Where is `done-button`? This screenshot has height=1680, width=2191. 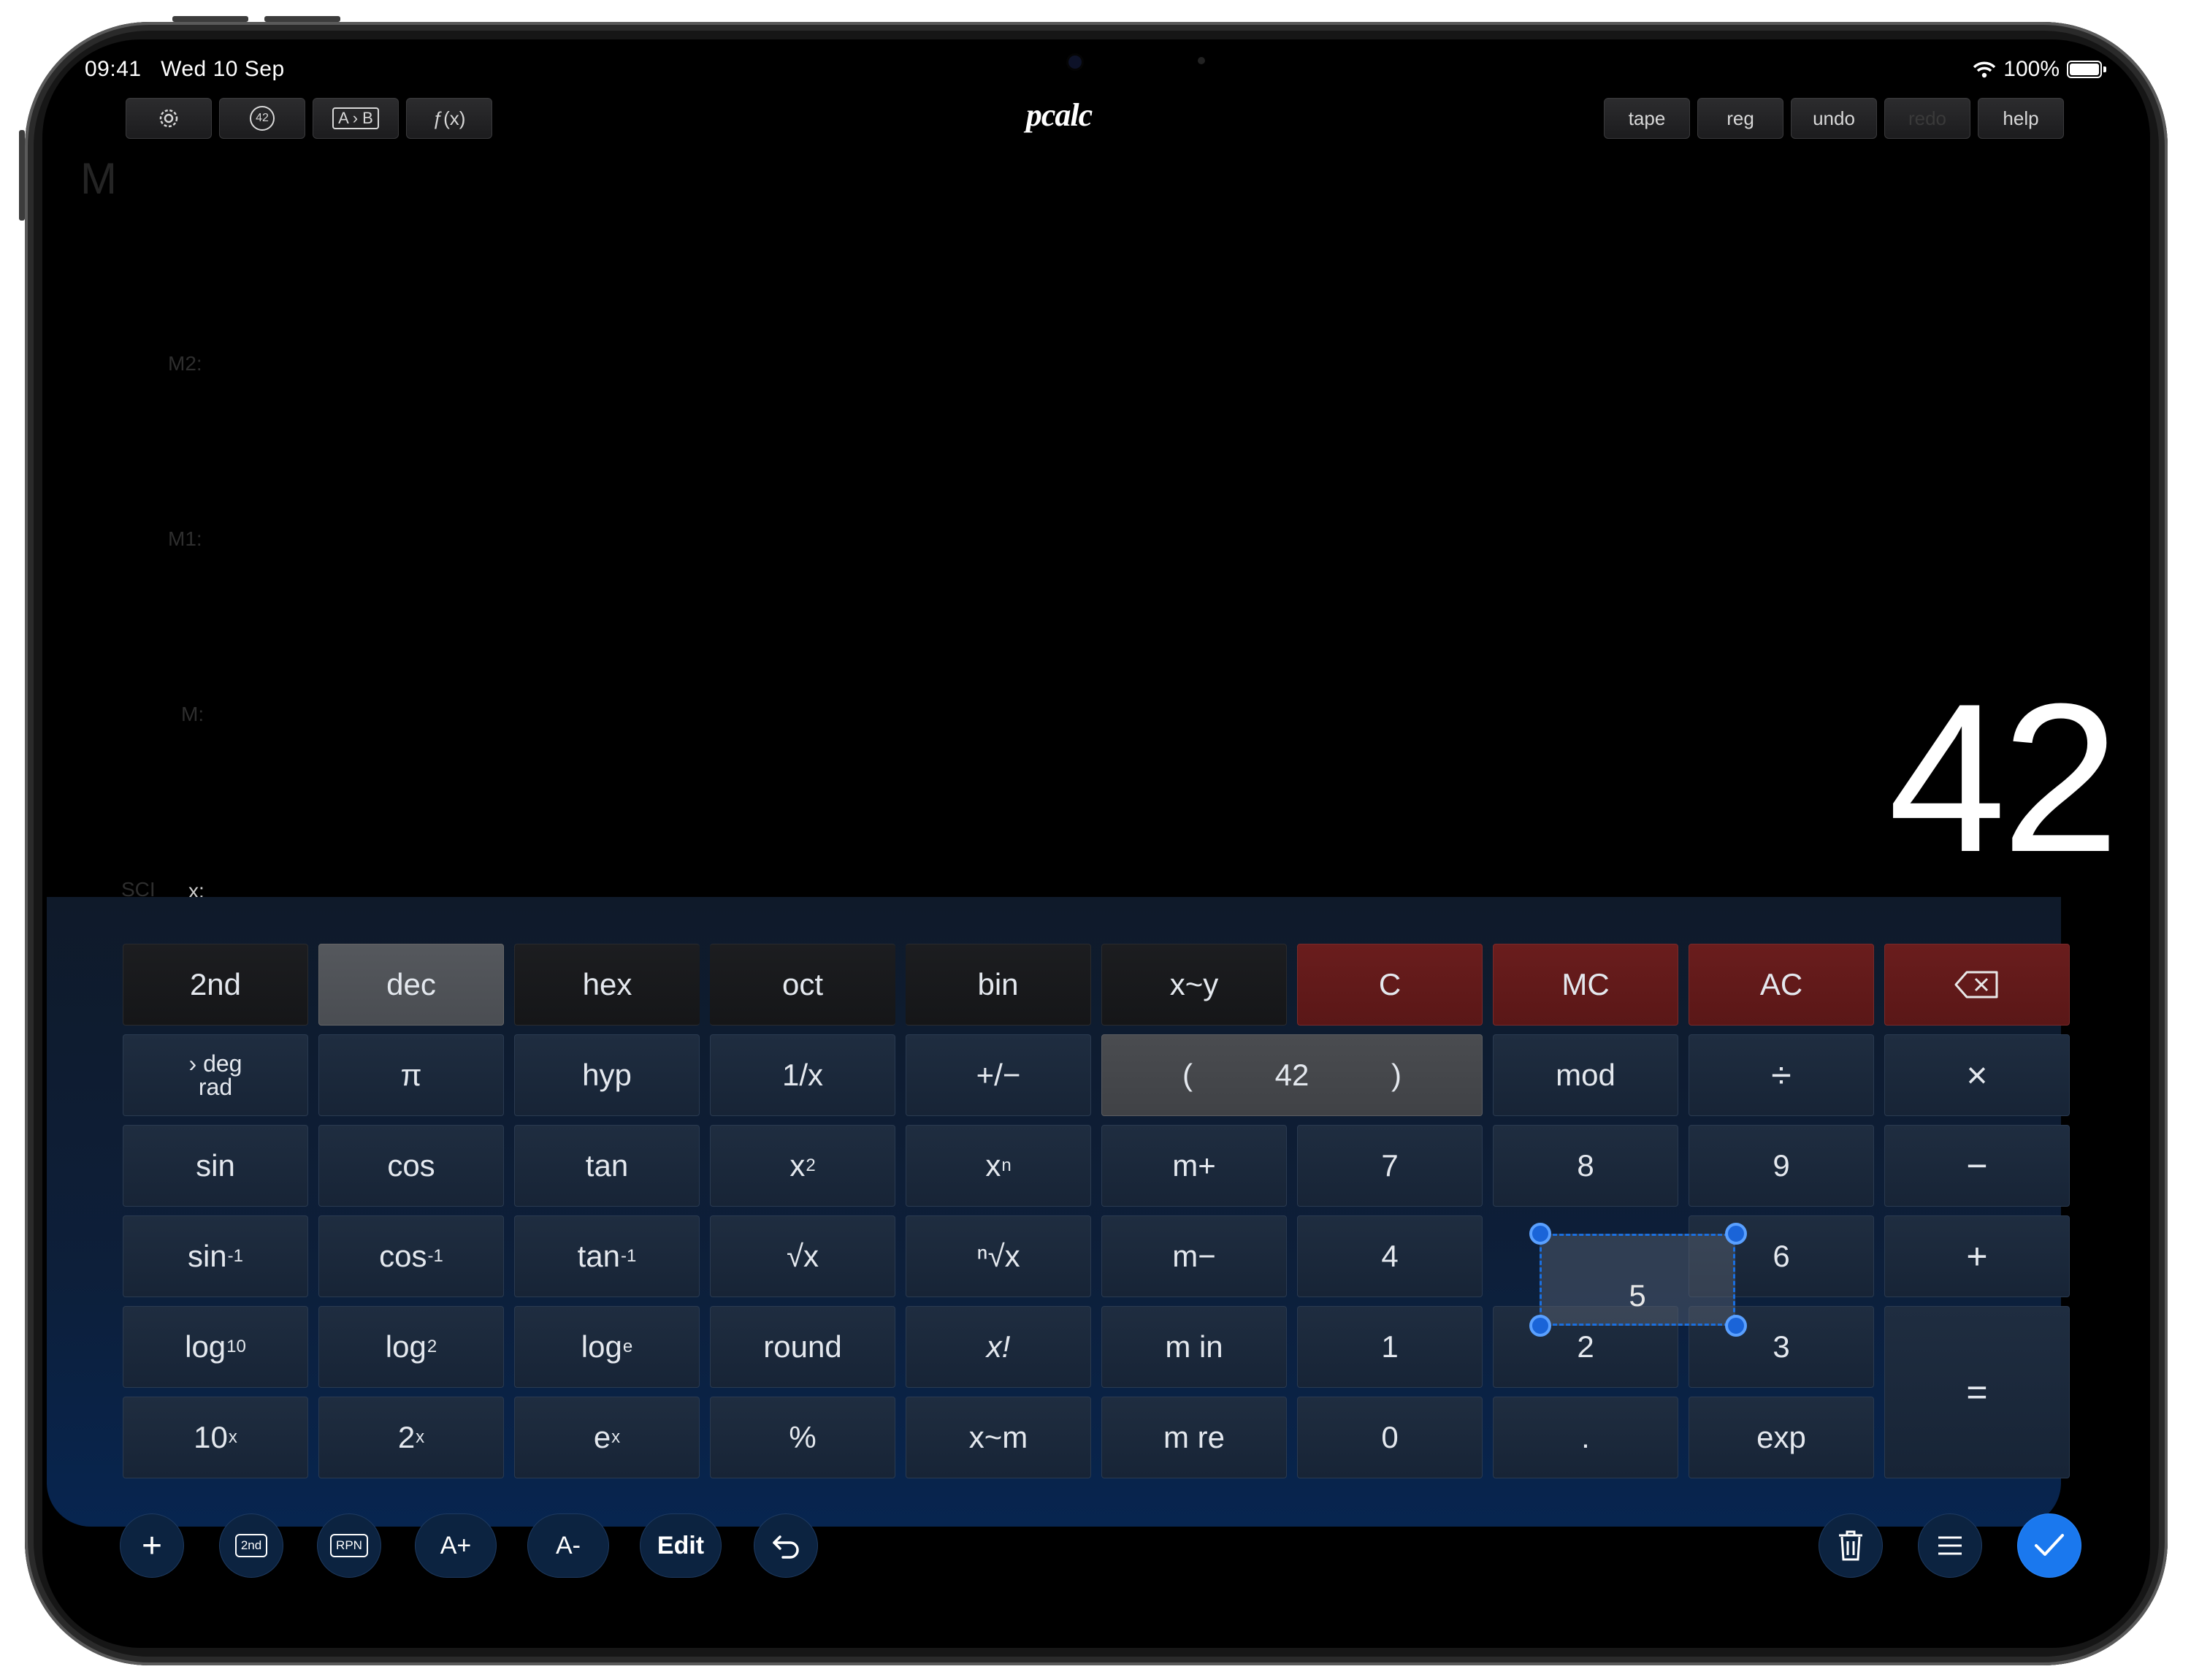
done-button is located at coordinates (2049, 1546).